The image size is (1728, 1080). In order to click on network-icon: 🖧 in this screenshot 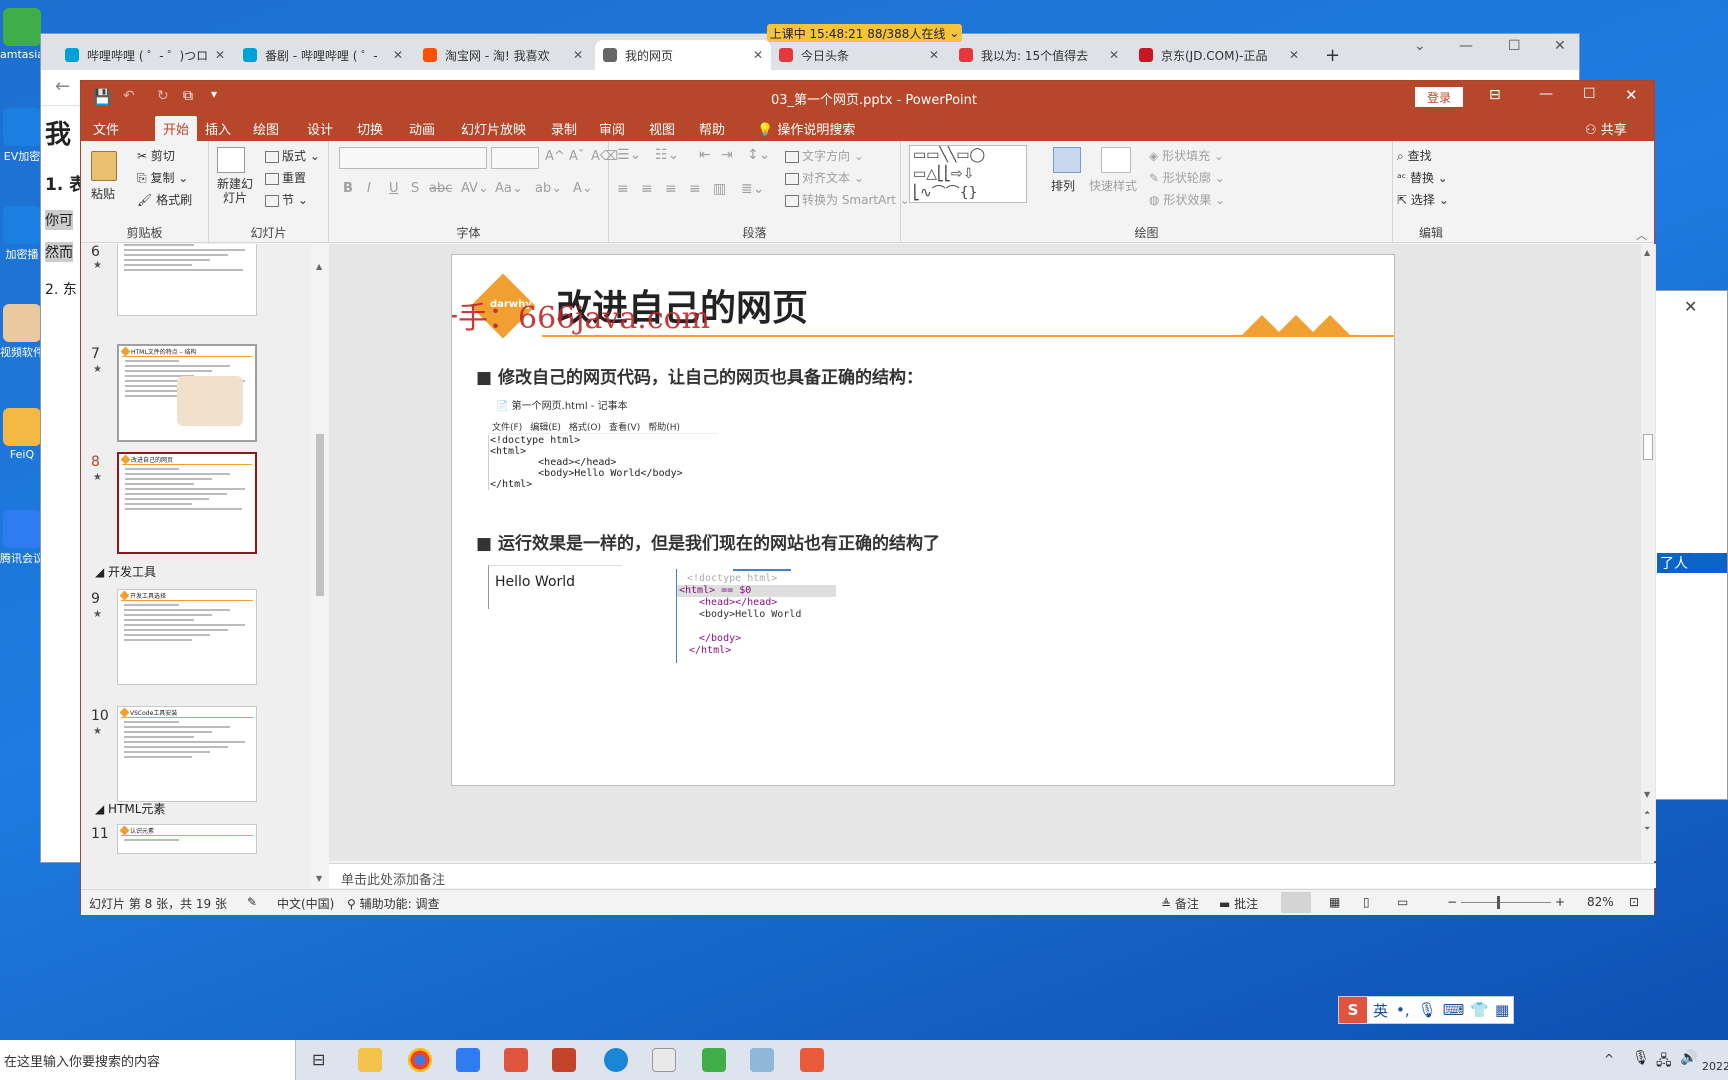, I will do `click(1664, 1062)`.